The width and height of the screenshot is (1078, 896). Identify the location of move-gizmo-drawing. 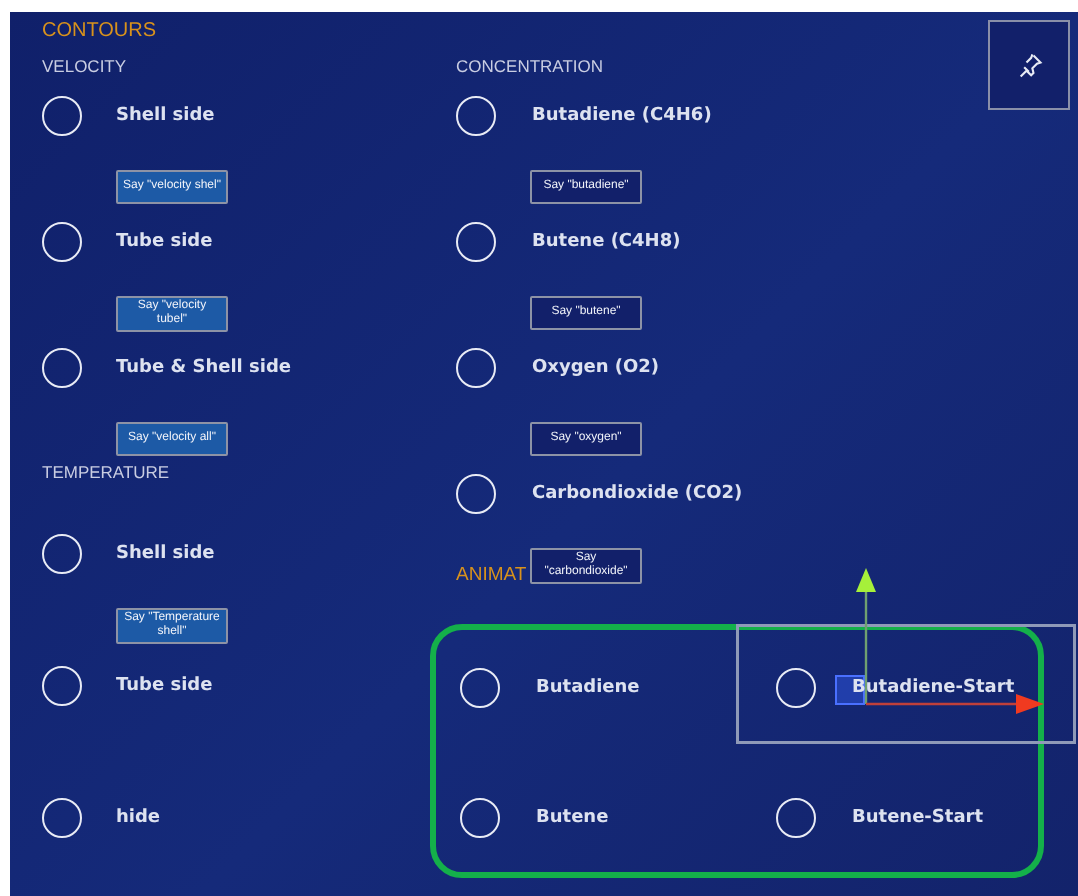
(906, 656).